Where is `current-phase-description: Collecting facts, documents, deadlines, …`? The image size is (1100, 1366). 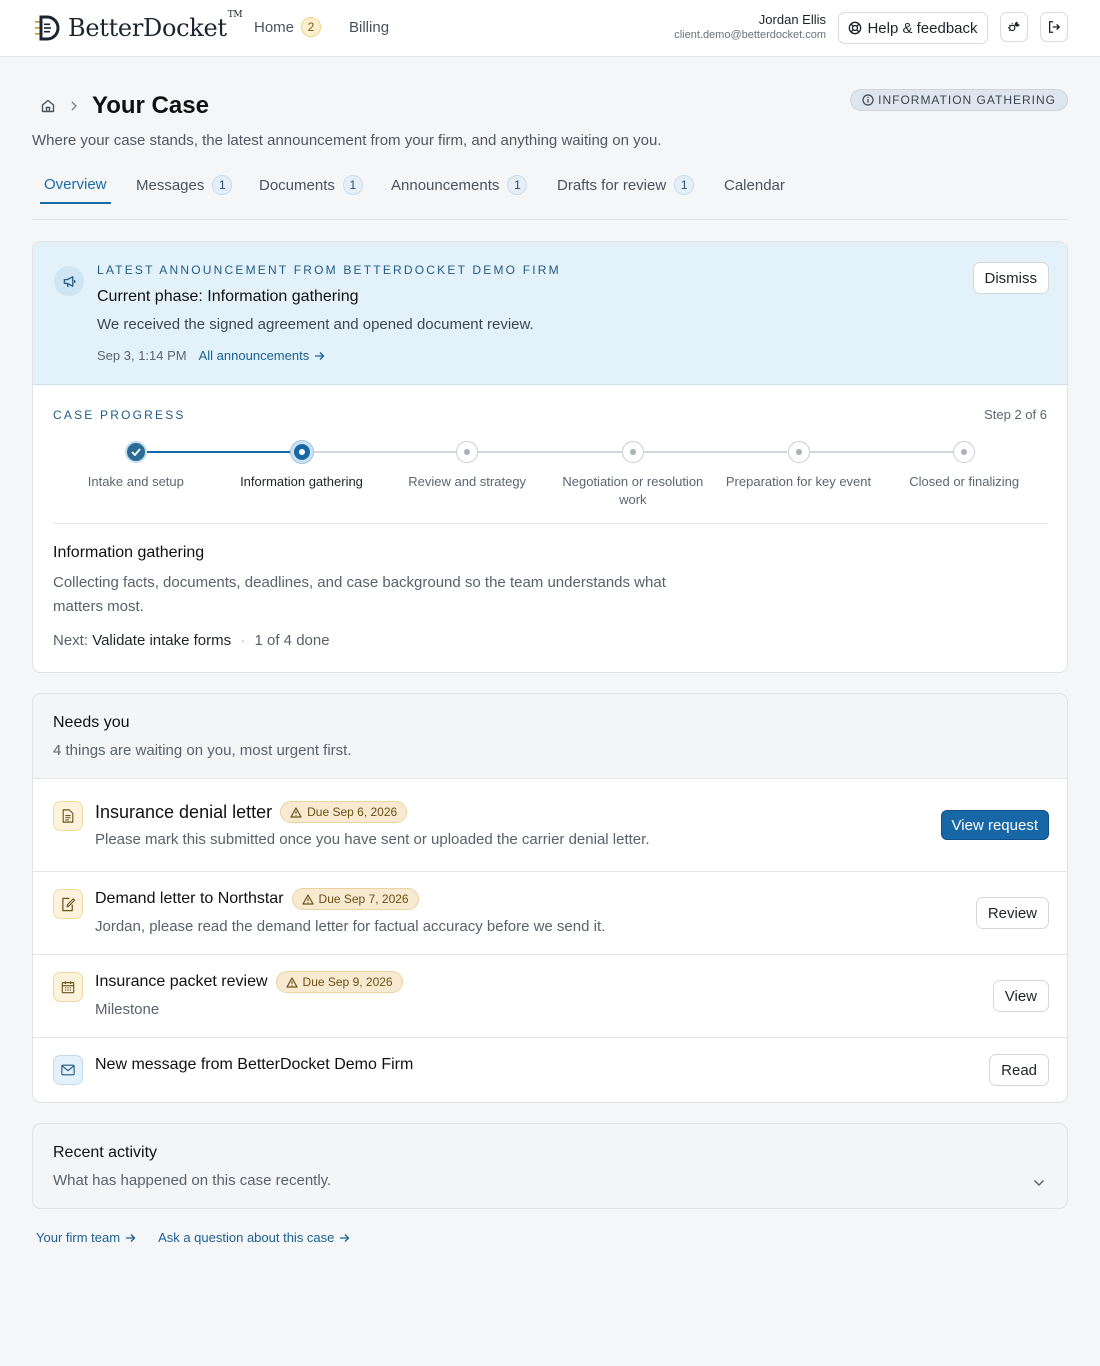 current-phase-description: Collecting facts, documents, deadlines, … is located at coordinates (359, 594).